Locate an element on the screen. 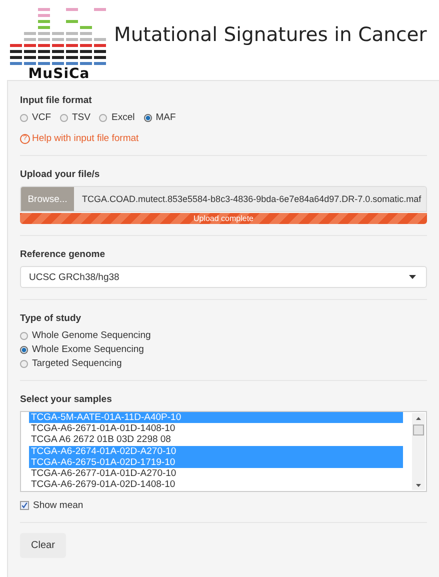 The width and height of the screenshot is (439, 577). radio-option: TSV is located at coordinates (75, 117).